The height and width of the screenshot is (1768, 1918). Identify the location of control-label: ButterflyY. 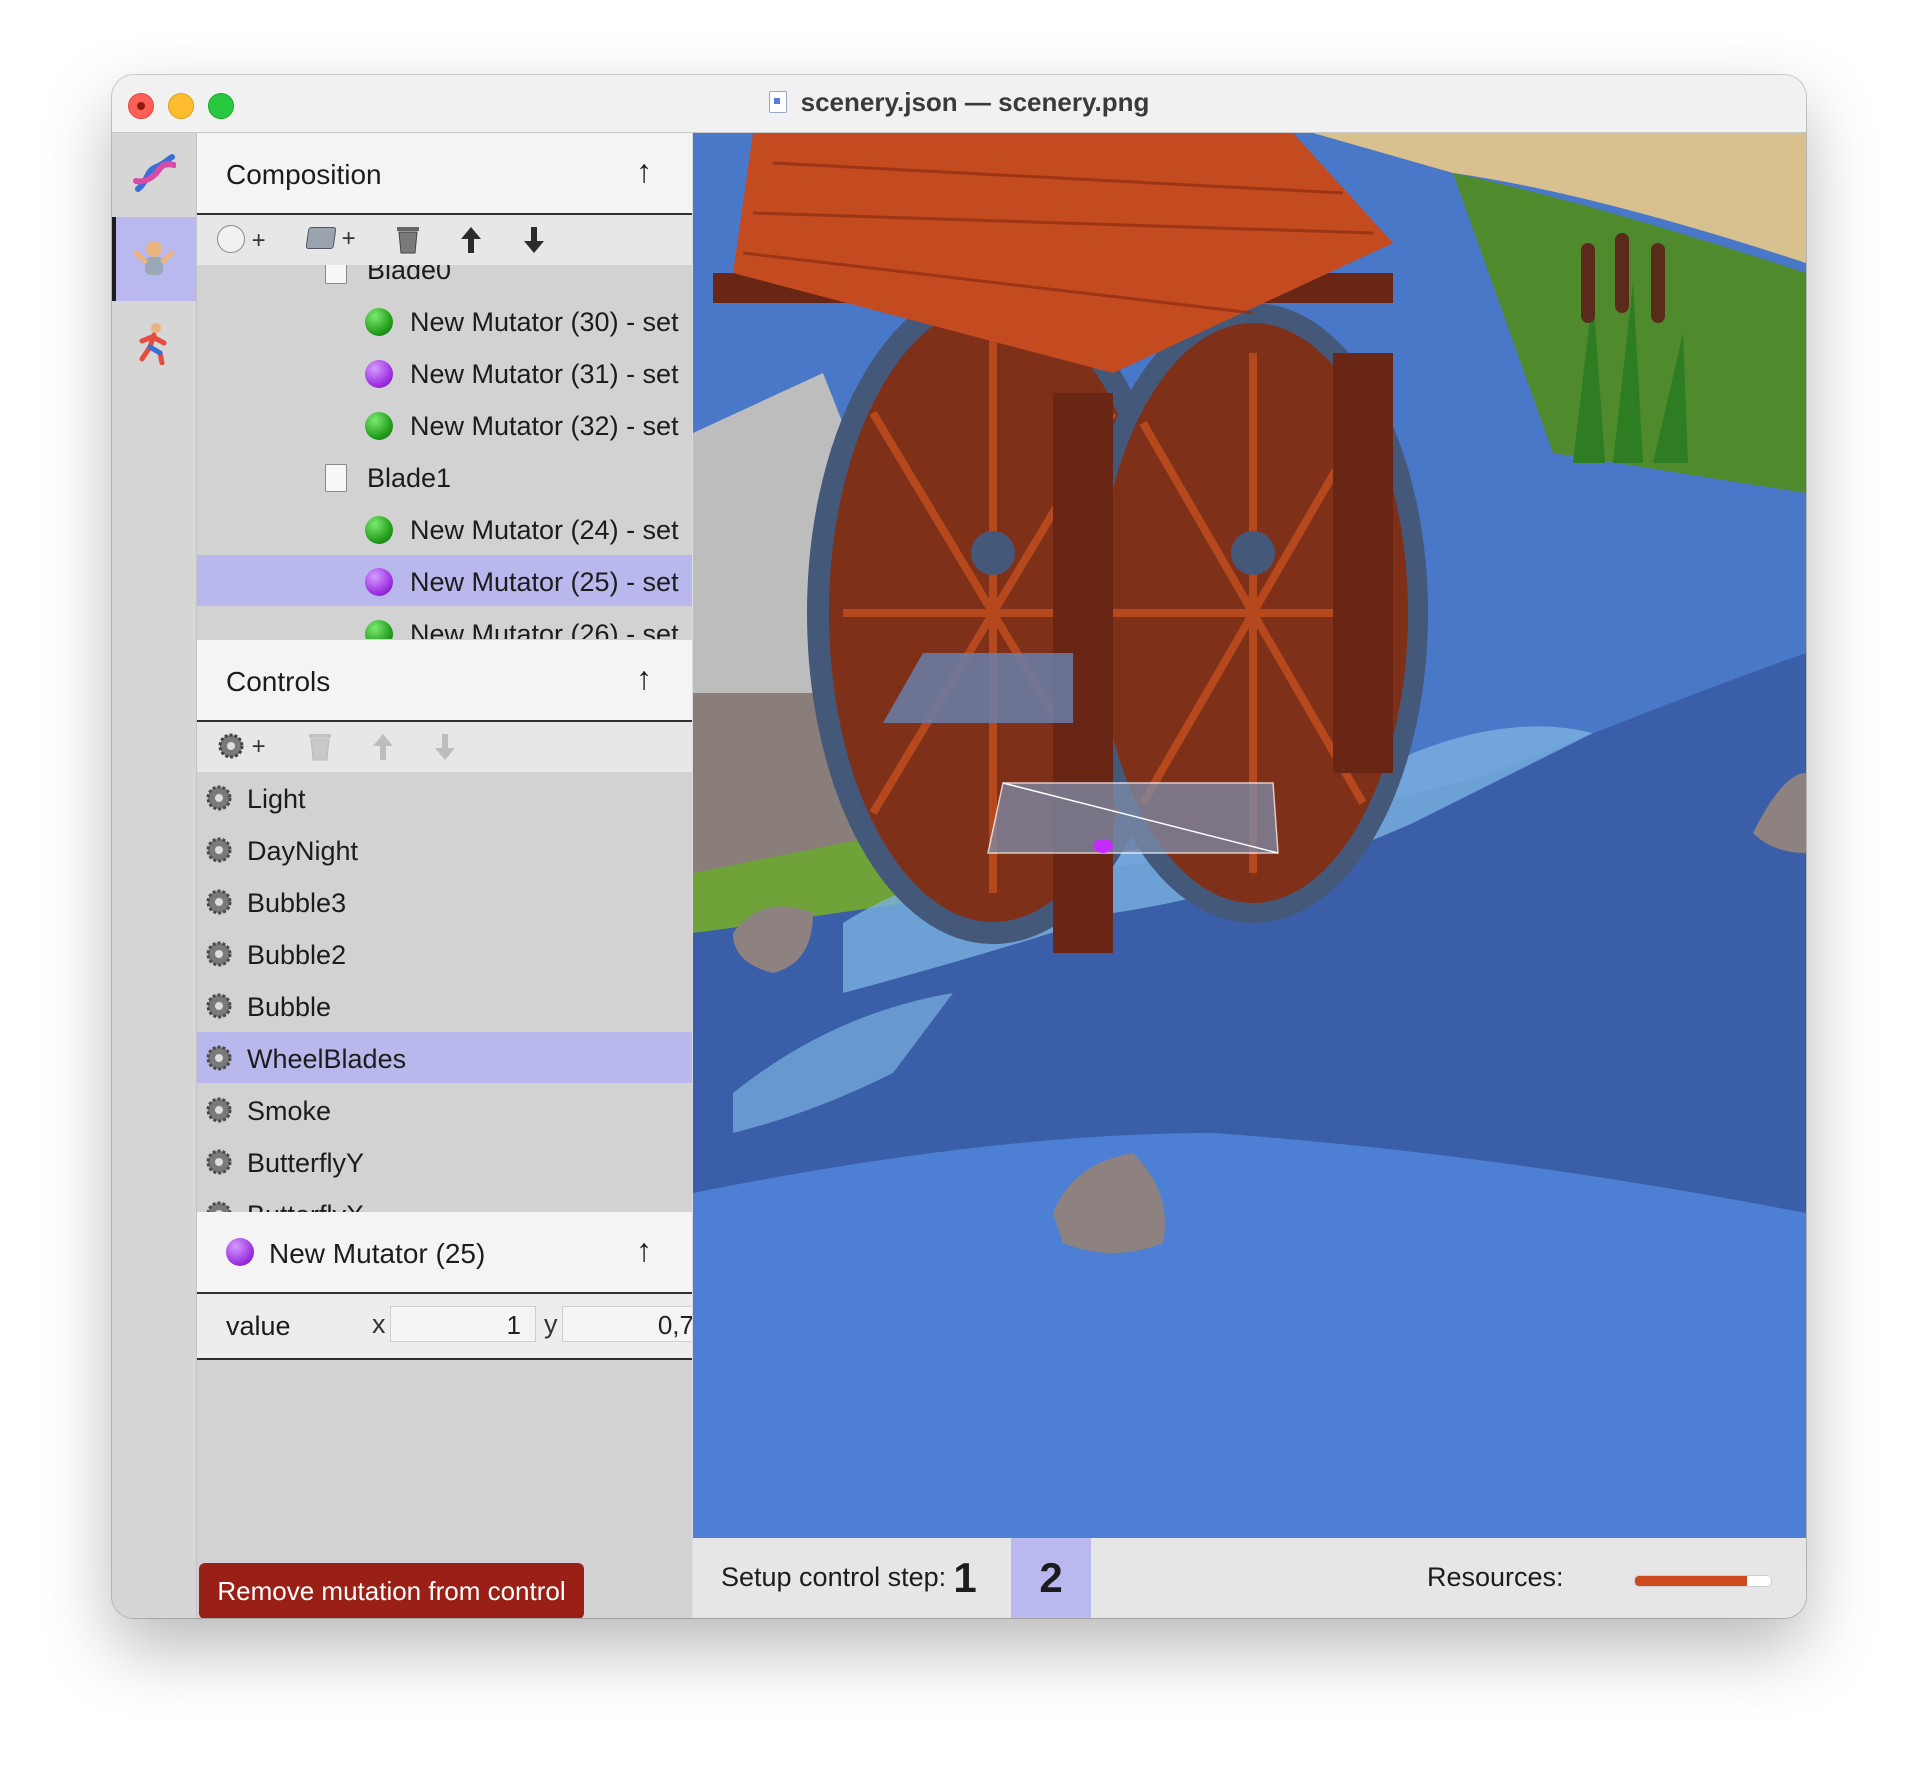
(306, 1163).